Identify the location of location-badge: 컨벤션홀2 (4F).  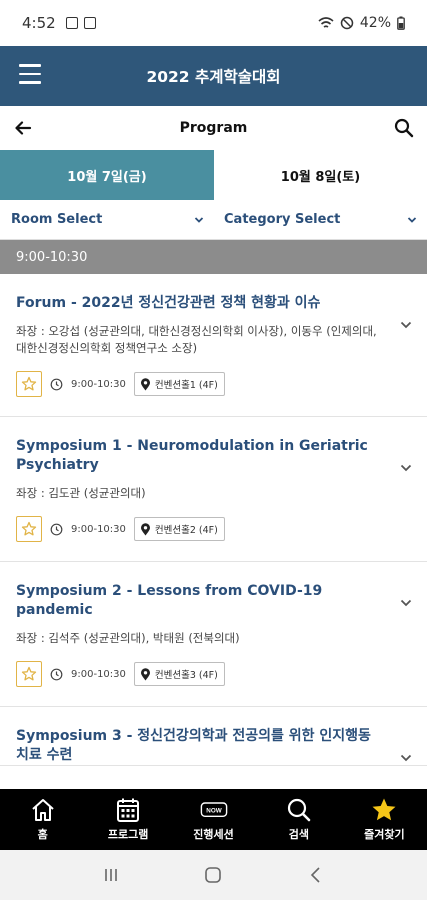
(179, 529).